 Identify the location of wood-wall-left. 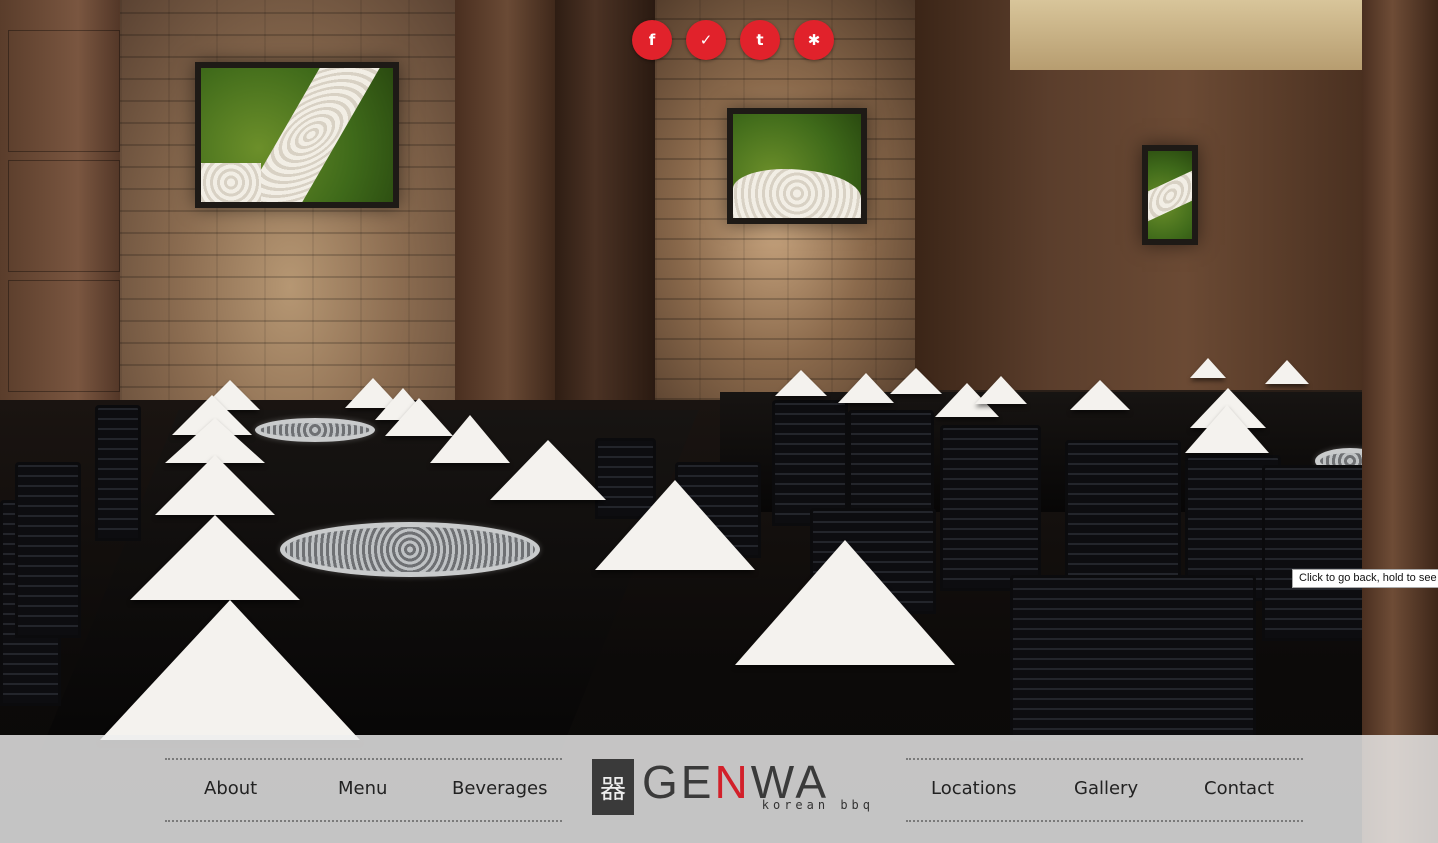
(65, 205).